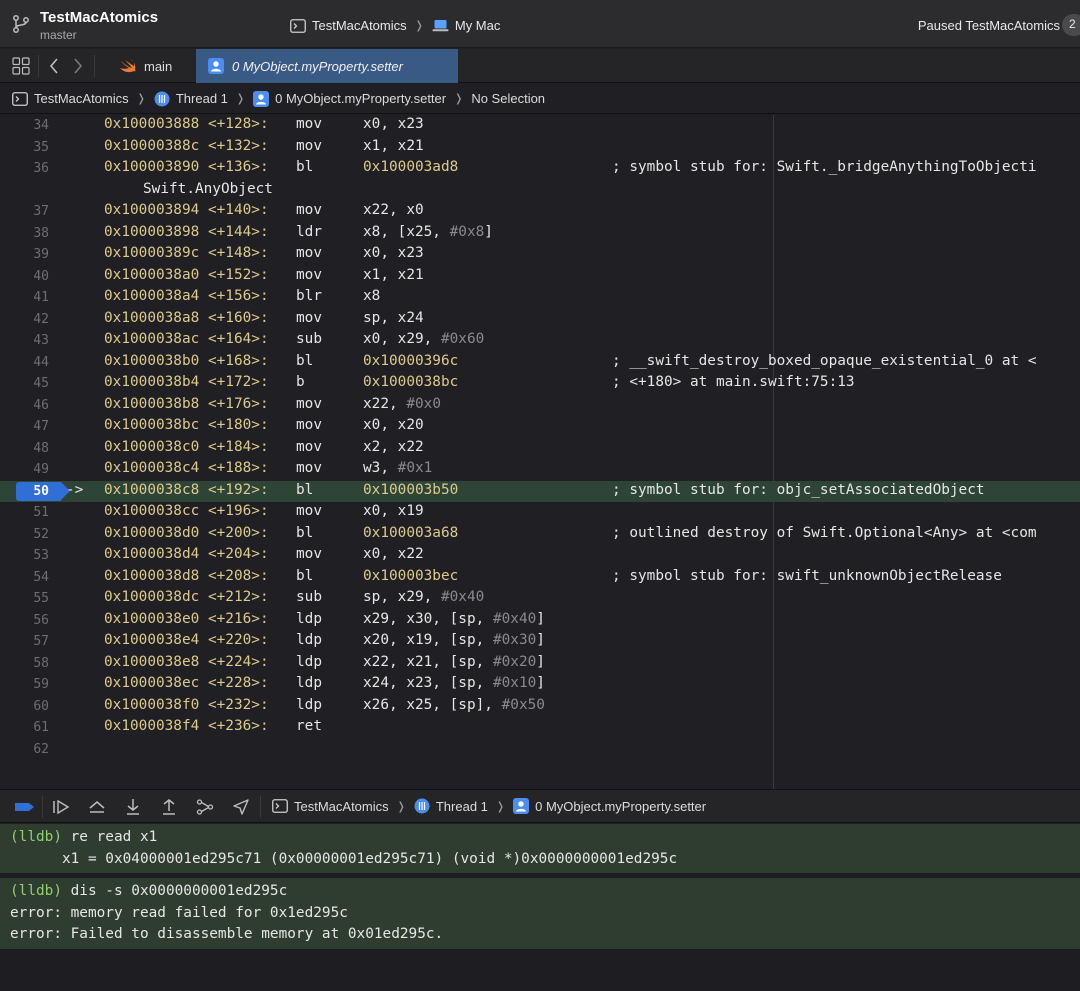  What do you see at coordinates (521, 806) in the screenshot?
I see `person-icon` at bounding box center [521, 806].